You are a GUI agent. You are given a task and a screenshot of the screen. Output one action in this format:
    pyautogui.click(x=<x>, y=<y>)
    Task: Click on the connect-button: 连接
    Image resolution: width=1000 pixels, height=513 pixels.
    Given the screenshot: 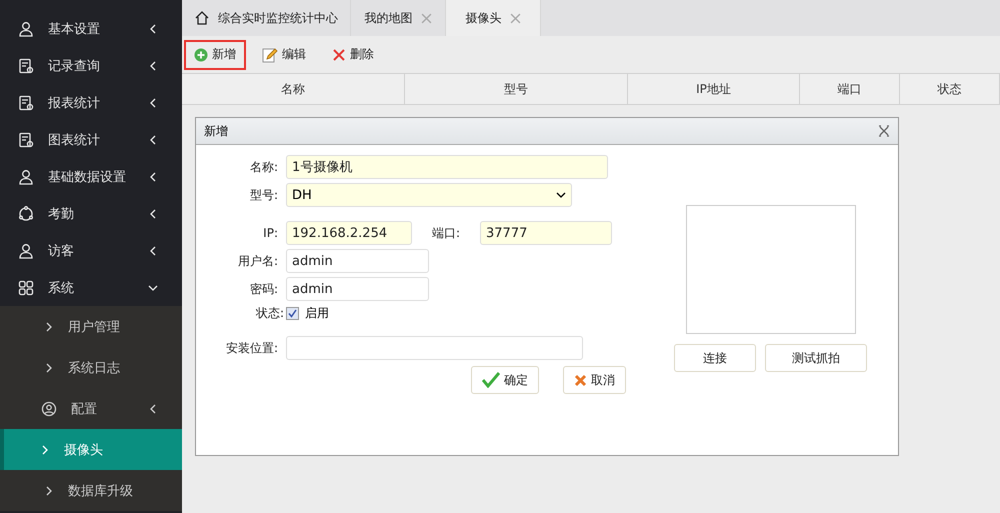 What is the action you would take?
    pyautogui.click(x=715, y=358)
    